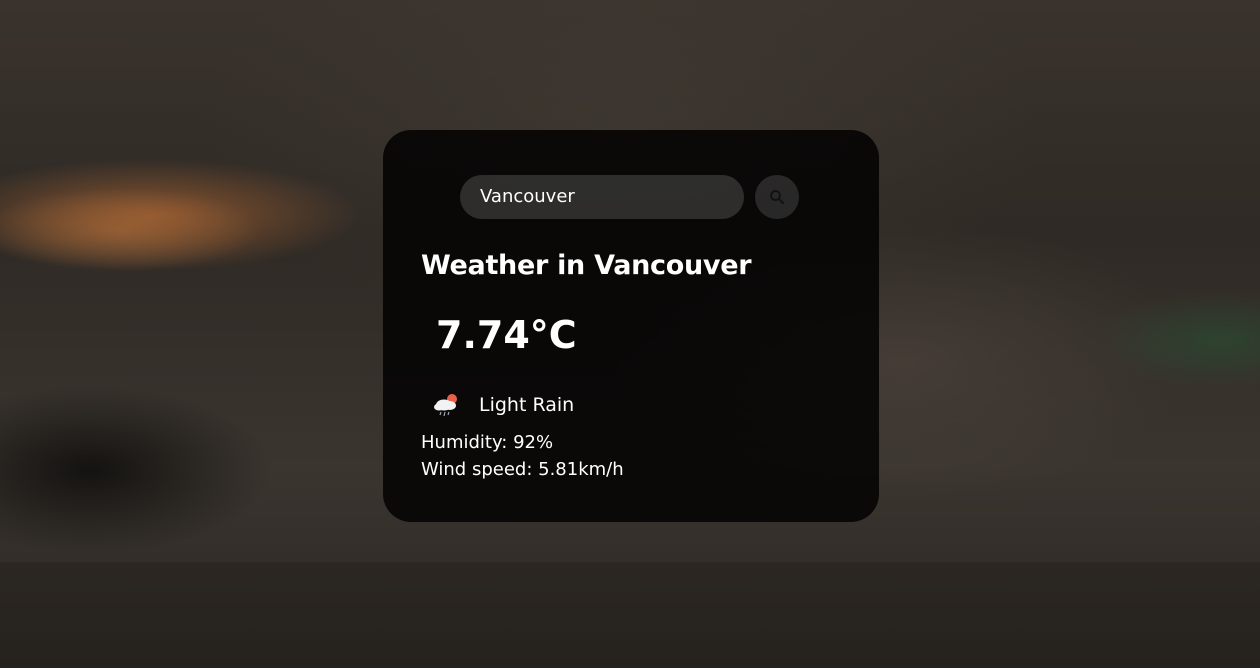 This screenshot has width=1260, height=668. I want to click on condition-row: Light Rain, so click(502, 405).